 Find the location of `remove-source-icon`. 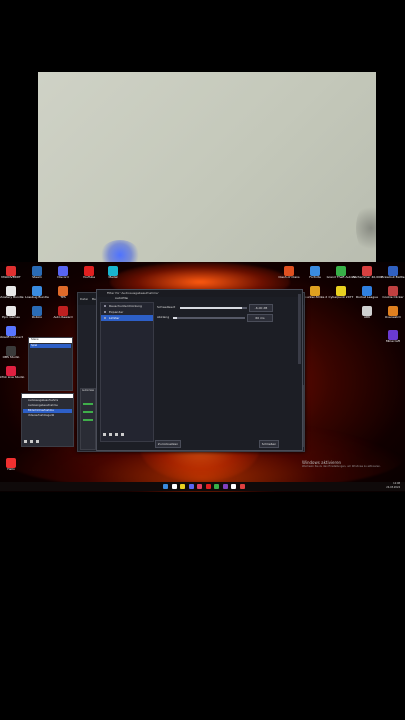

remove-source-icon is located at coordinates (31, 441).